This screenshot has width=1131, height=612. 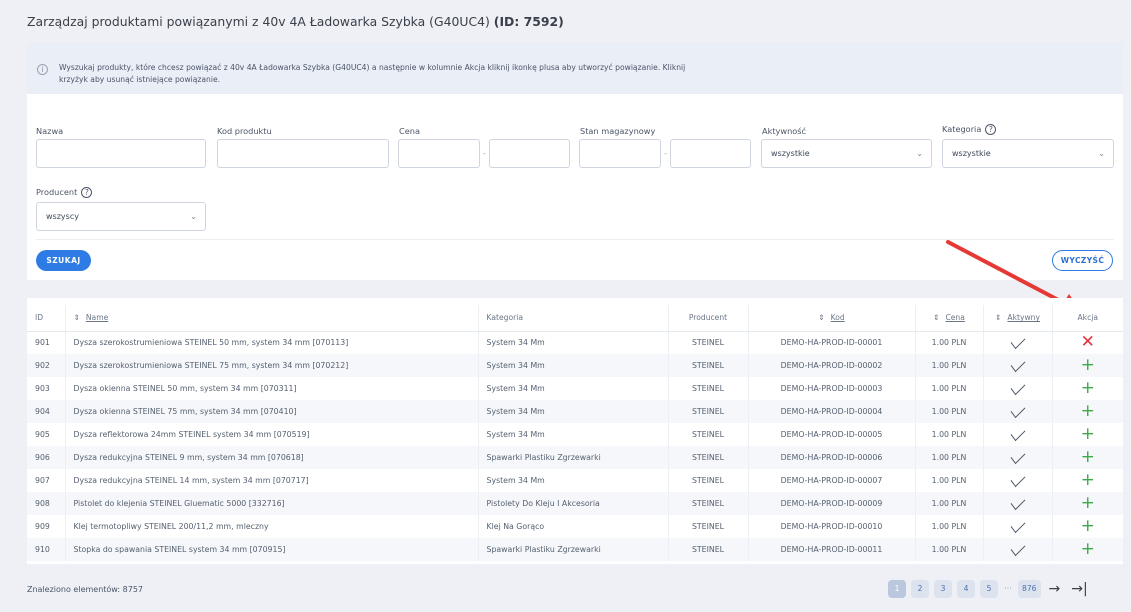 What do you see at coordinates (832, 526) in the screenshot?
I see `cell-code: DEMO-HA-PROD-ID-00010` at bounding box center [832, 526].